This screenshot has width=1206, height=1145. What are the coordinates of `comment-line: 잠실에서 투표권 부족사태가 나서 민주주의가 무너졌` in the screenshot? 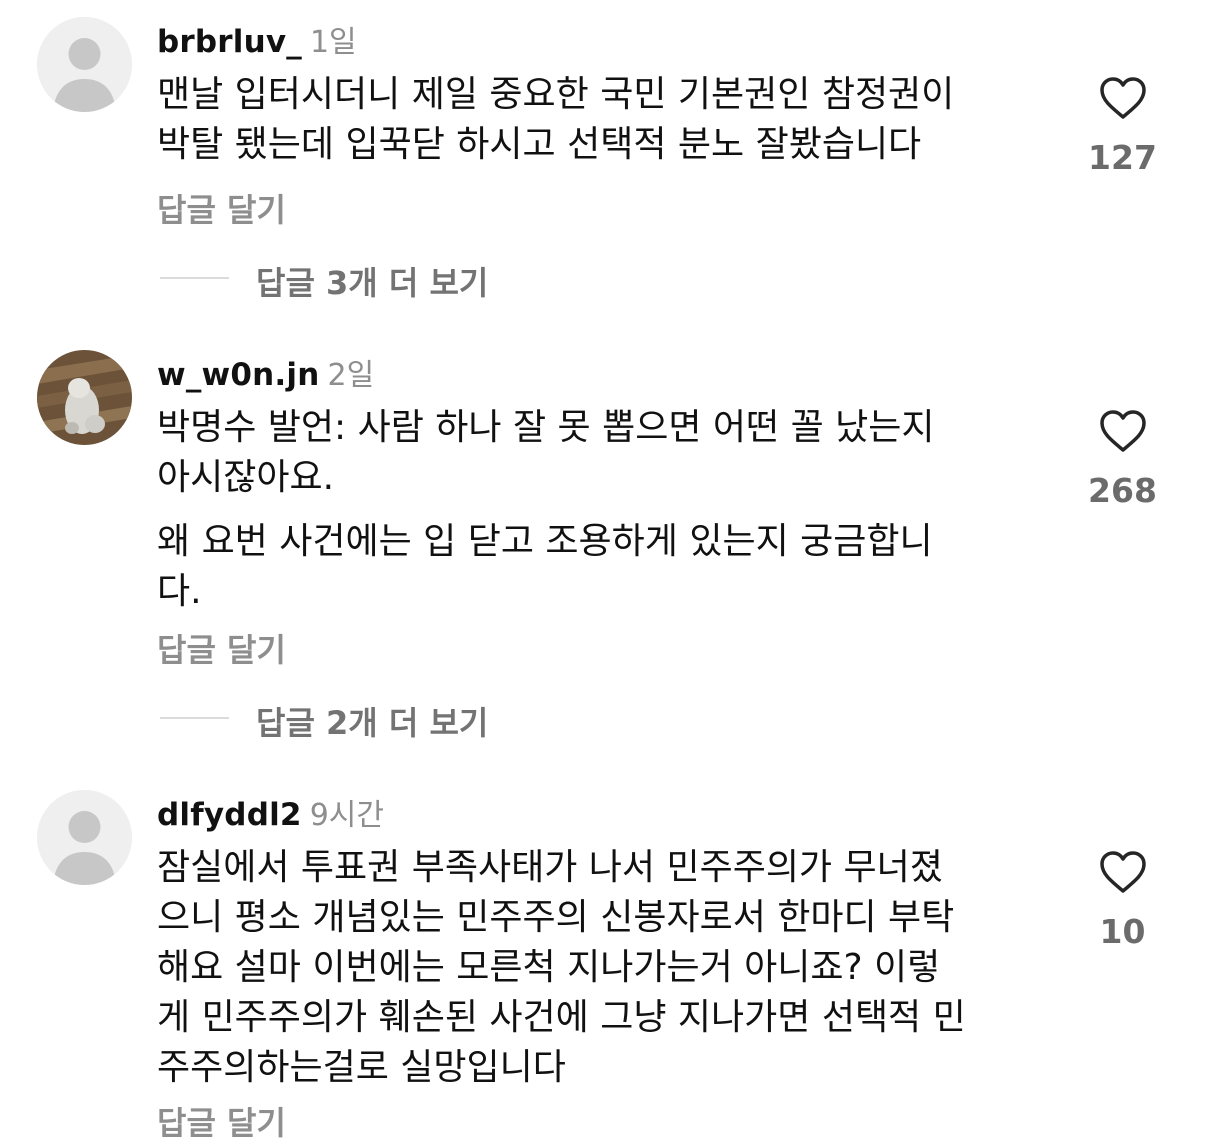 It's located at (550, 867).